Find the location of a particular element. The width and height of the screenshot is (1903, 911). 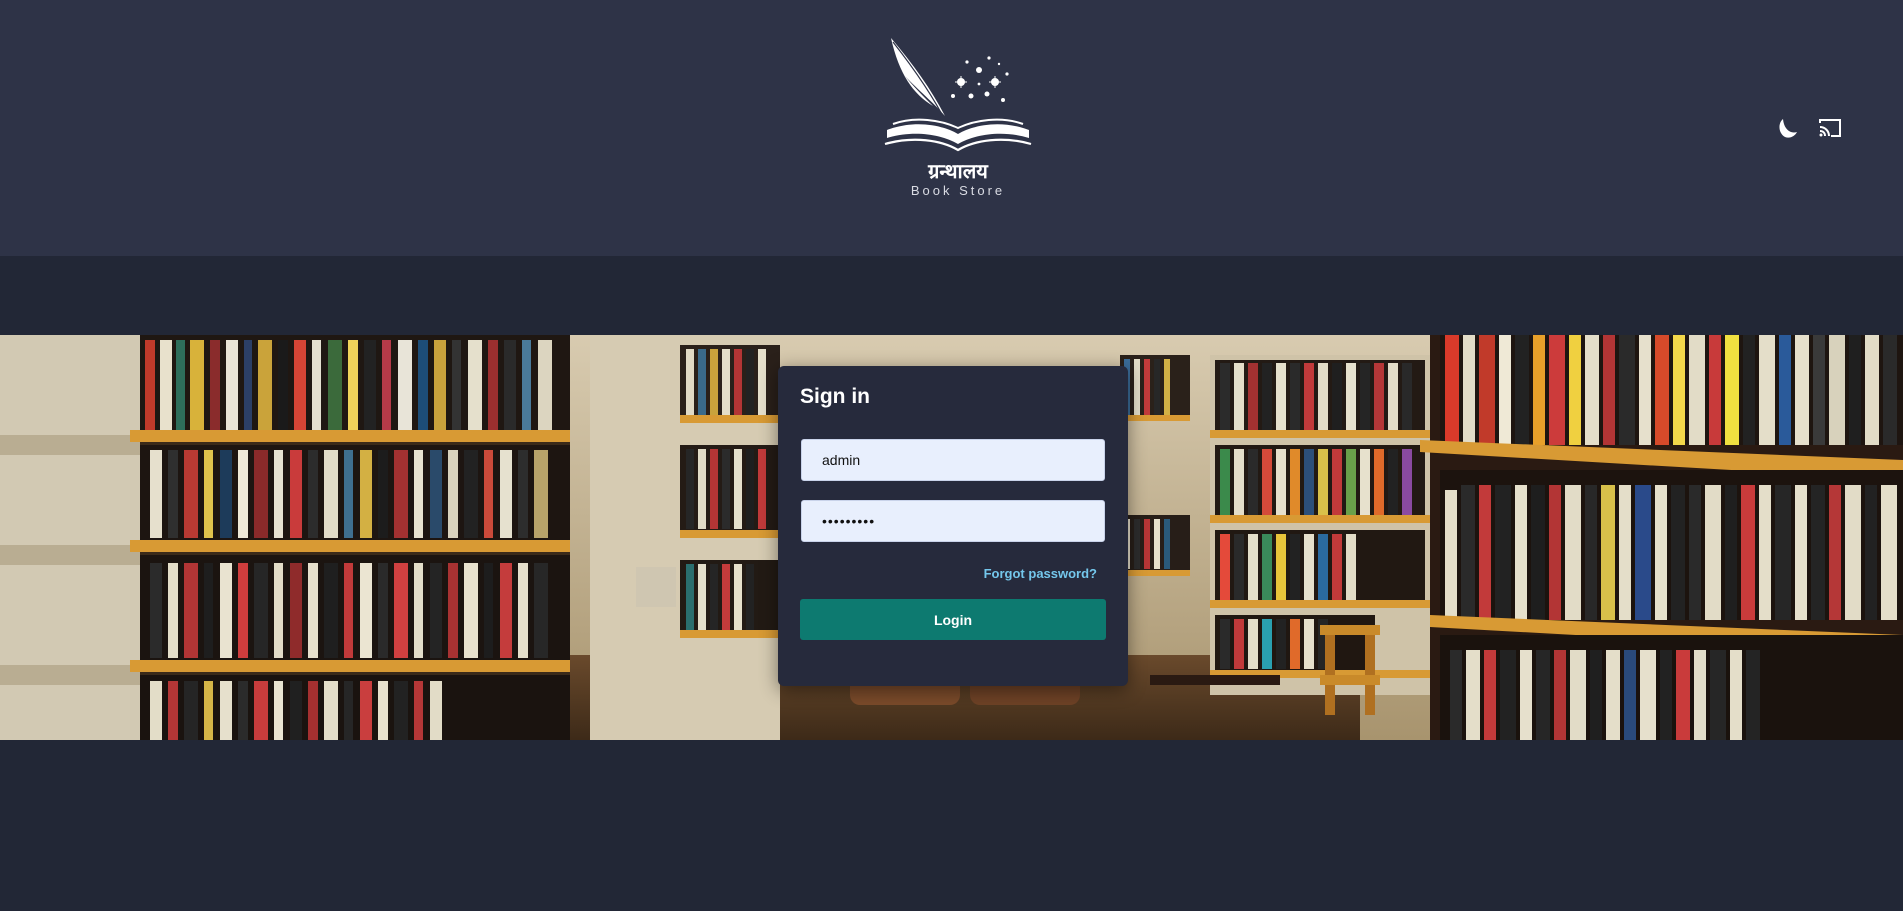

quill-book-icon is located at coordinates (958, 95).